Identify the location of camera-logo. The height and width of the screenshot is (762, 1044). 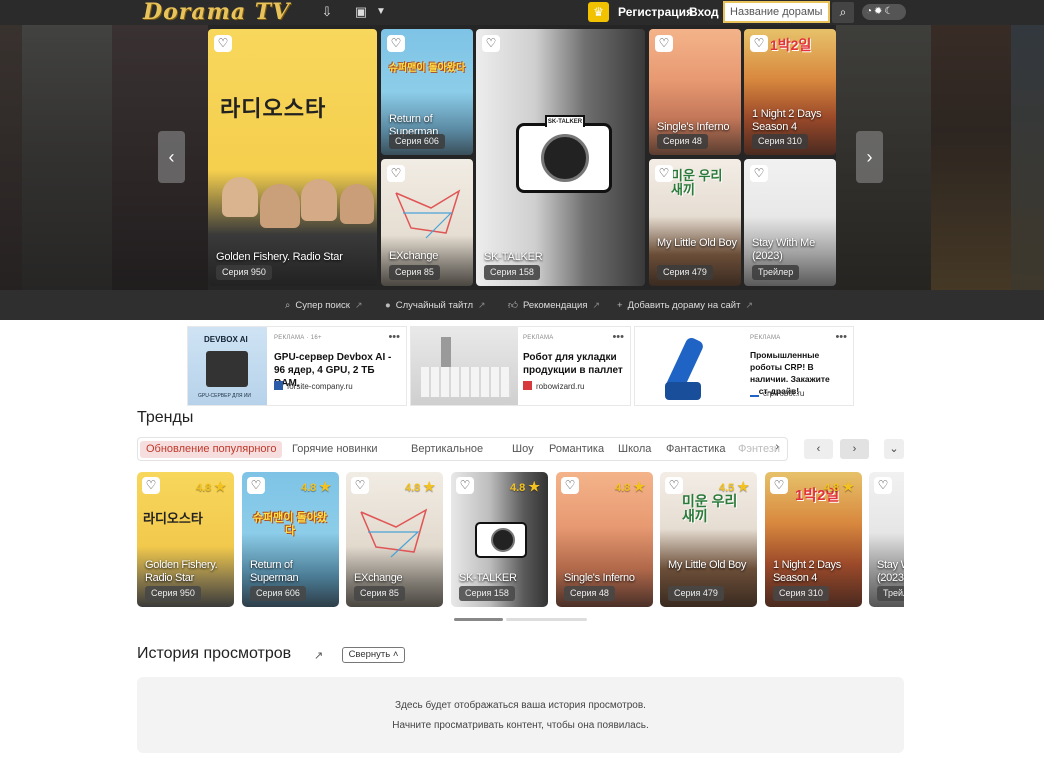
(501, 540).